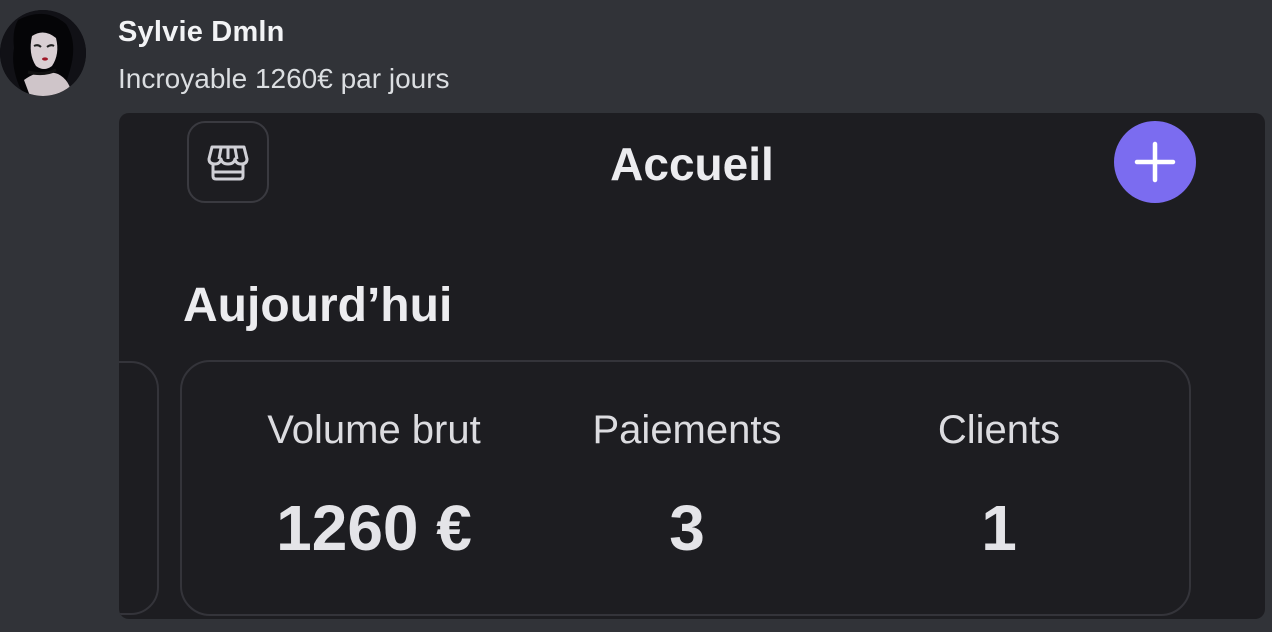 The height and width of the screenshot is (632, 1272). Describe the element at coordinates (139, 488) in the screenshot. I see `previous-card` at that location.